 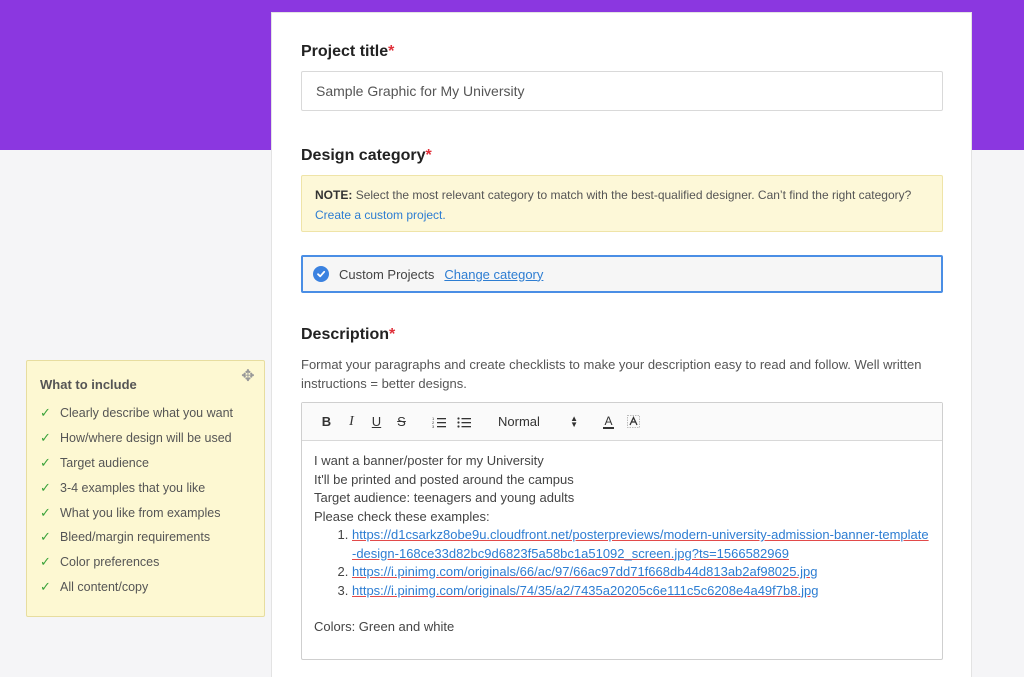 I want to click on select-arrows-icon: ▲ ▼, so click(x=574, y=421).